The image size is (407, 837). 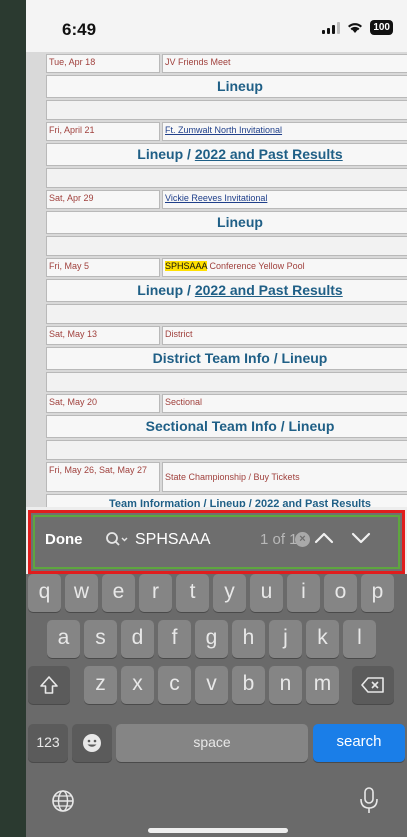 I want to click on lineup-link: Lineup, so click(x=240, y=86).